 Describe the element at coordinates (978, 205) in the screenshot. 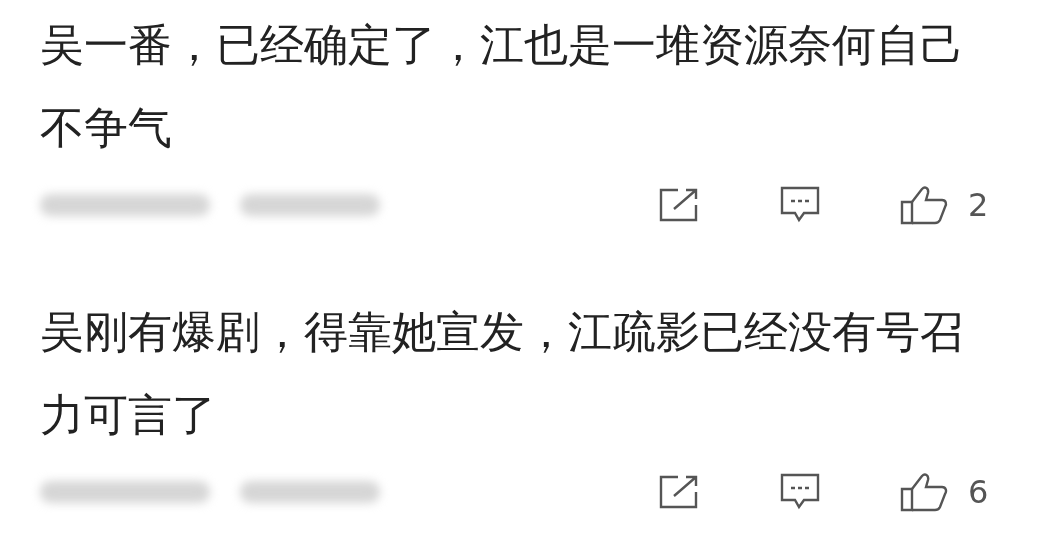

I see `like-count: 2` at that location.